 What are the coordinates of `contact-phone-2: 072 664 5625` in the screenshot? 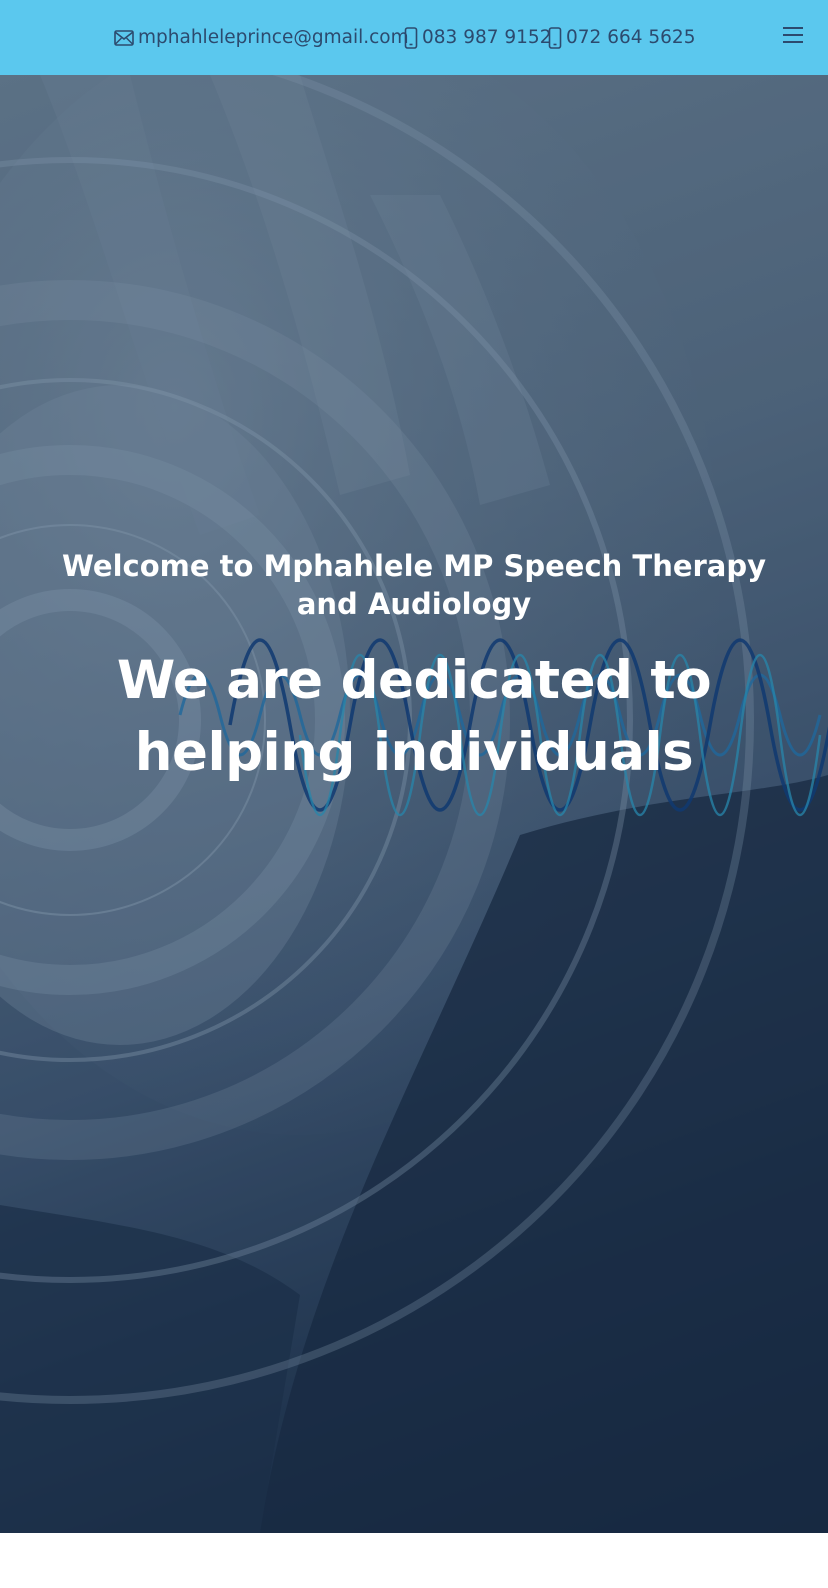 It's located at (621, 37).